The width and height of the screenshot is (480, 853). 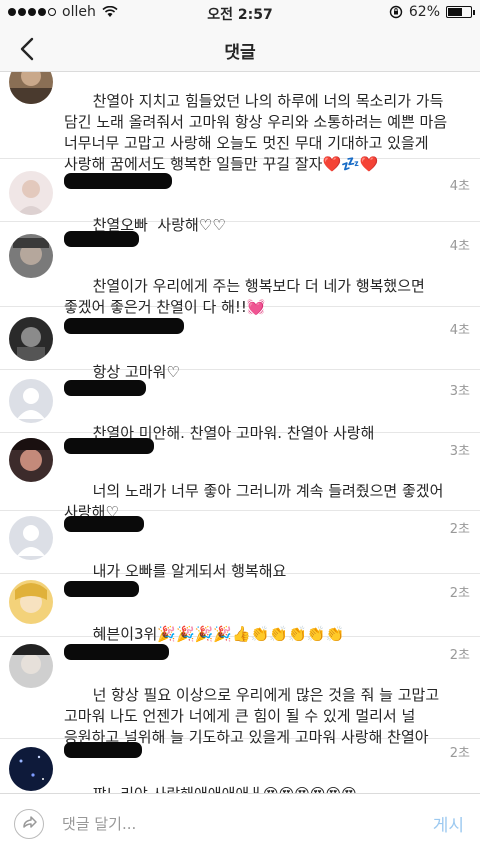 What do you see at coordinates (240, 609) in the screenshot?
I see `comment-item: 2초 혜븐이3위🎉🎉🎉🎉👍👏👏👏👏👏` at bounding box center [240, 609].